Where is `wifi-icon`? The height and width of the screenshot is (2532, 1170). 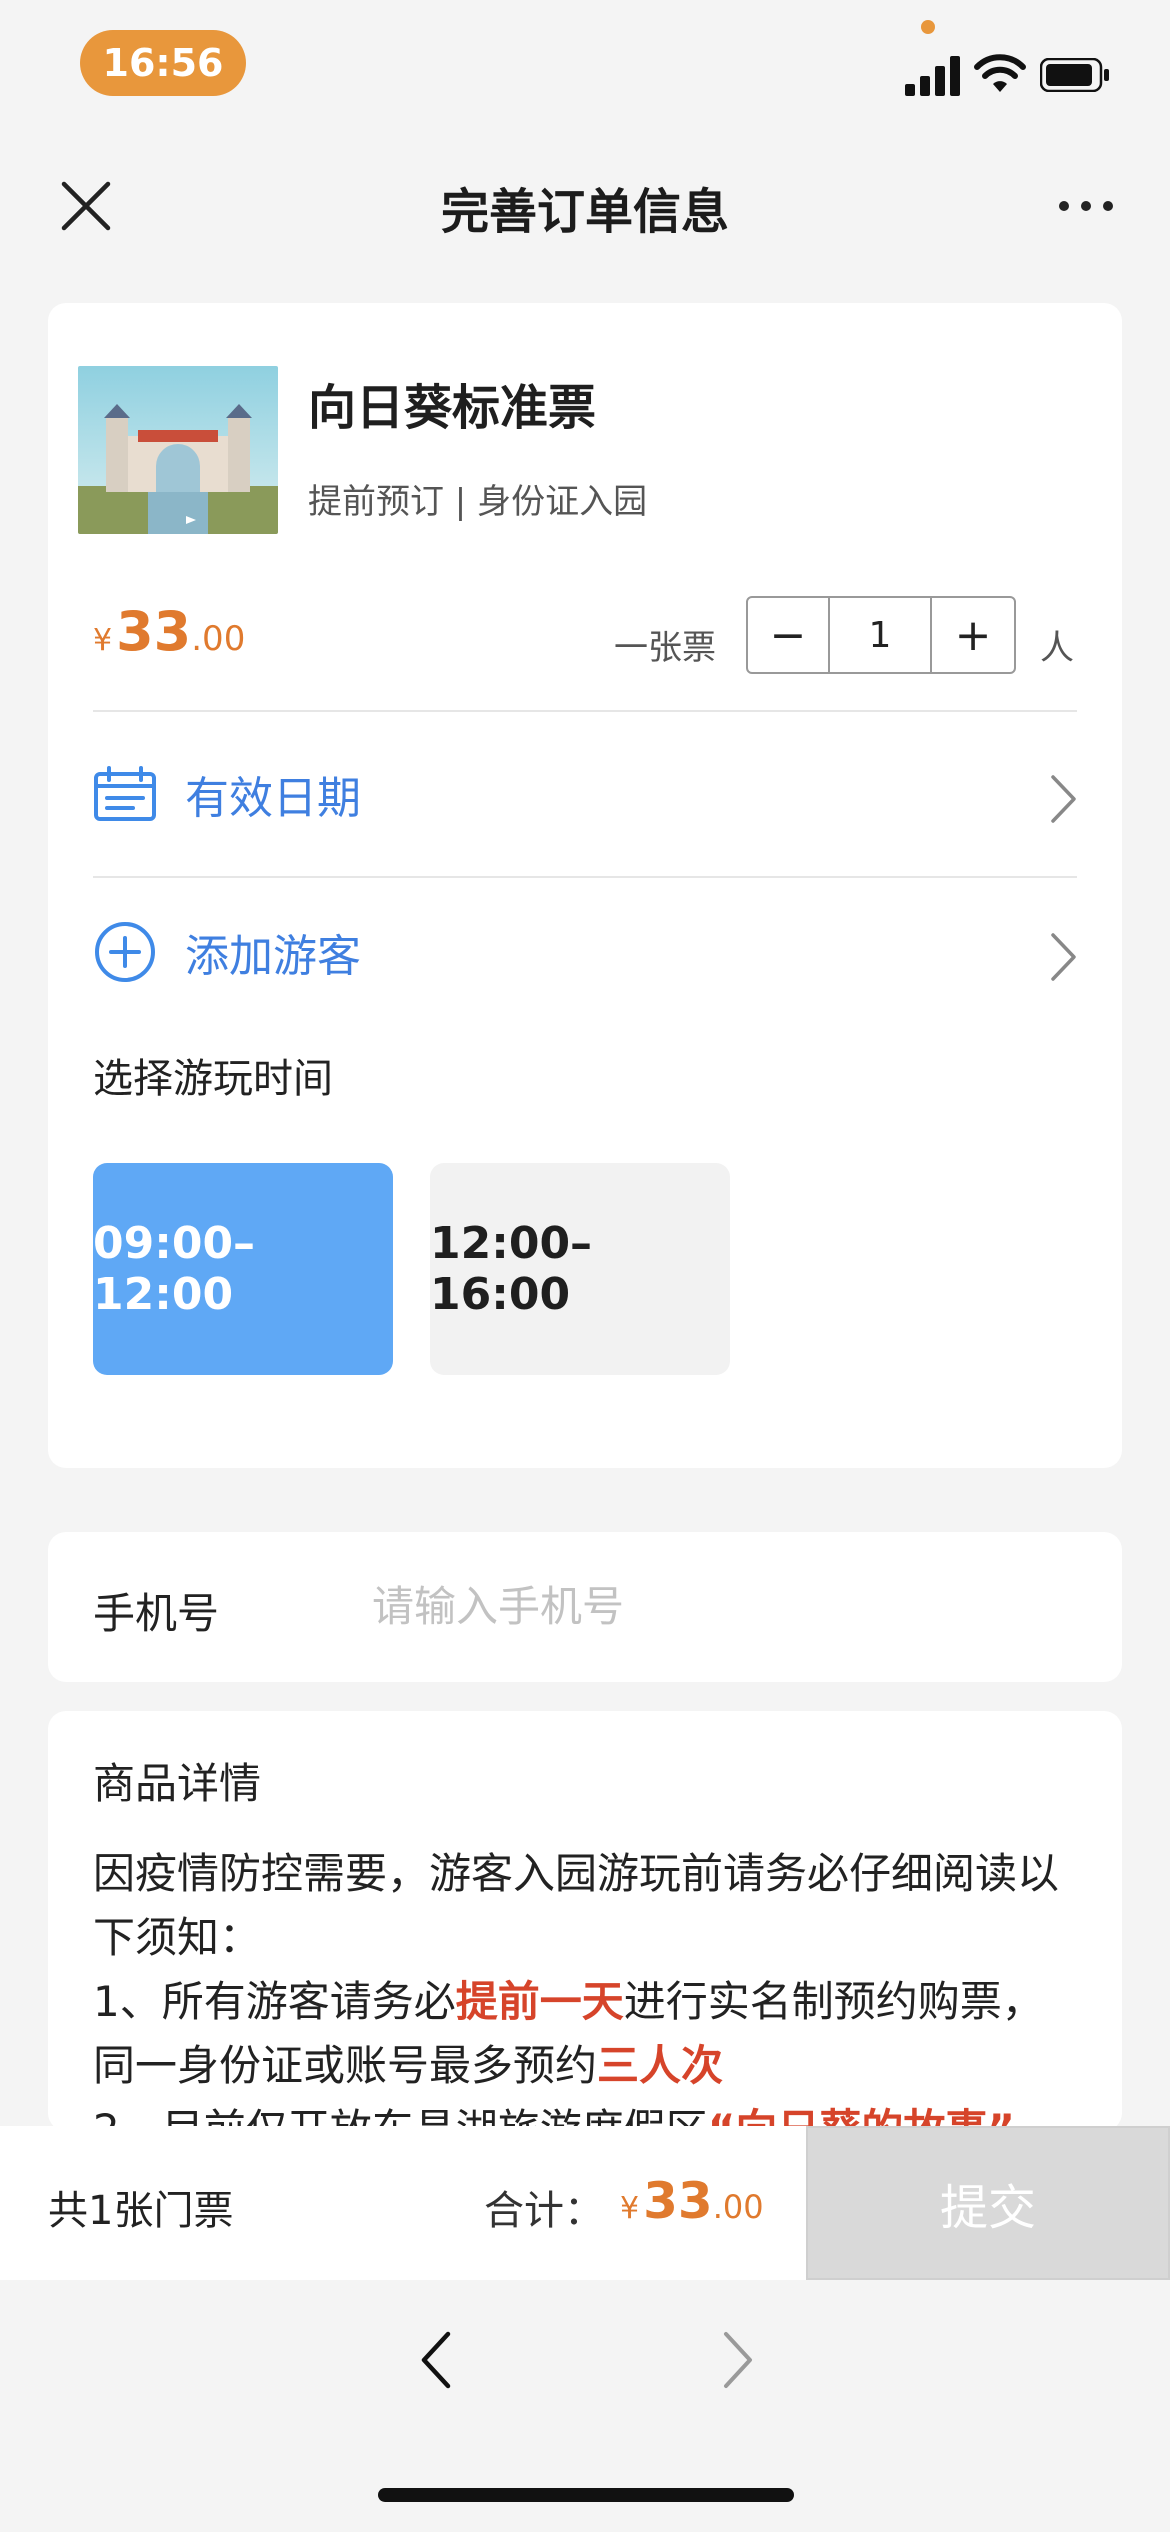
wifi-icon is located at coordinates (1000, 73).